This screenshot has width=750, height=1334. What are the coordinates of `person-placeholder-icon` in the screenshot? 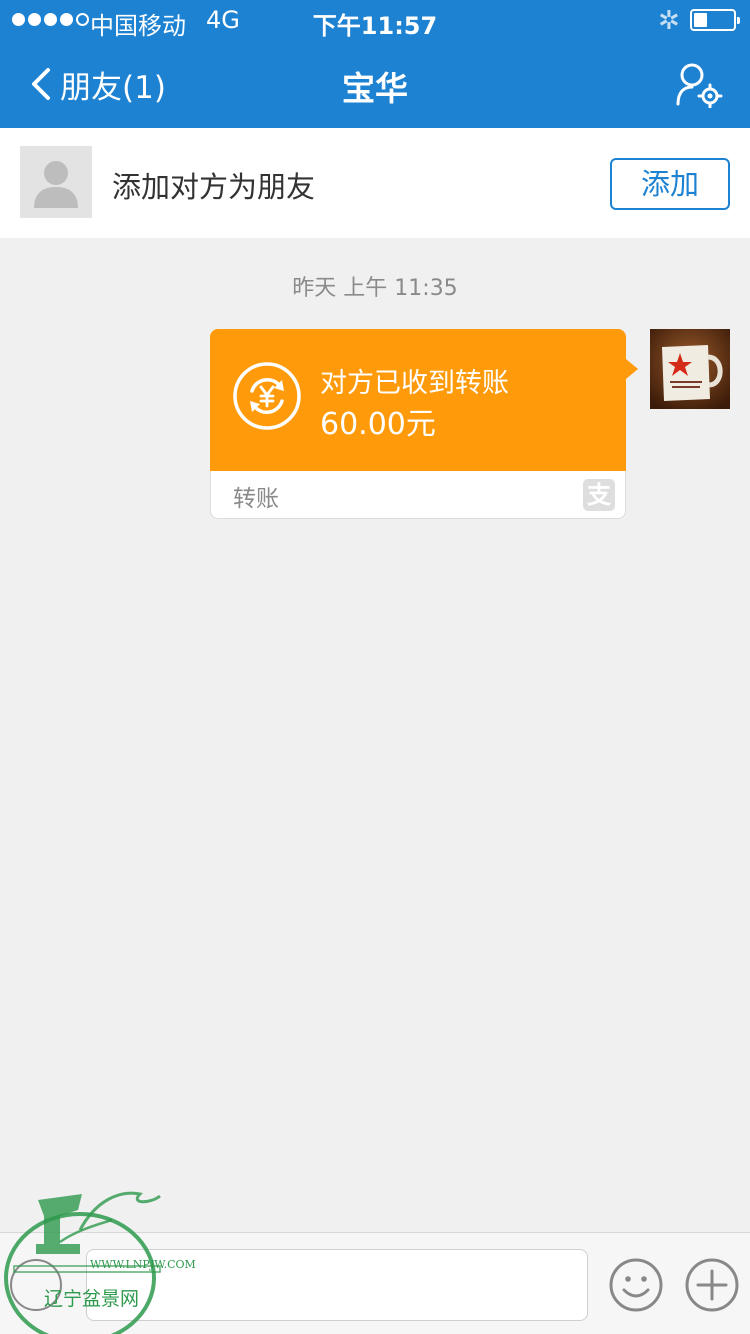 It's located at (56, 184).